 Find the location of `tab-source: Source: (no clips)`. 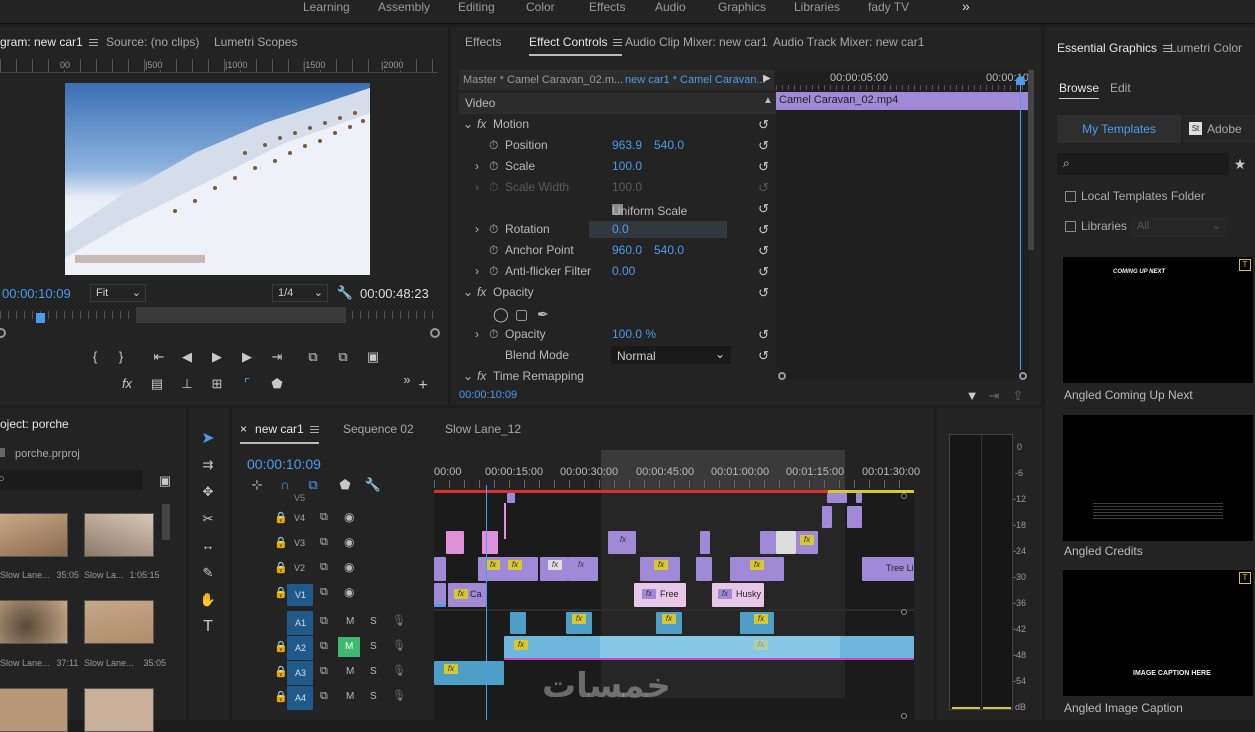

tab-source: Source: (no clips) is located at coordinates (152, 42).